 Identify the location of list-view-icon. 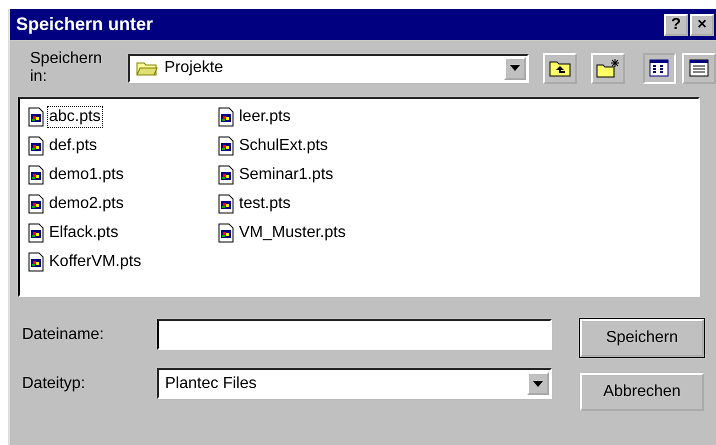
(659, 68).